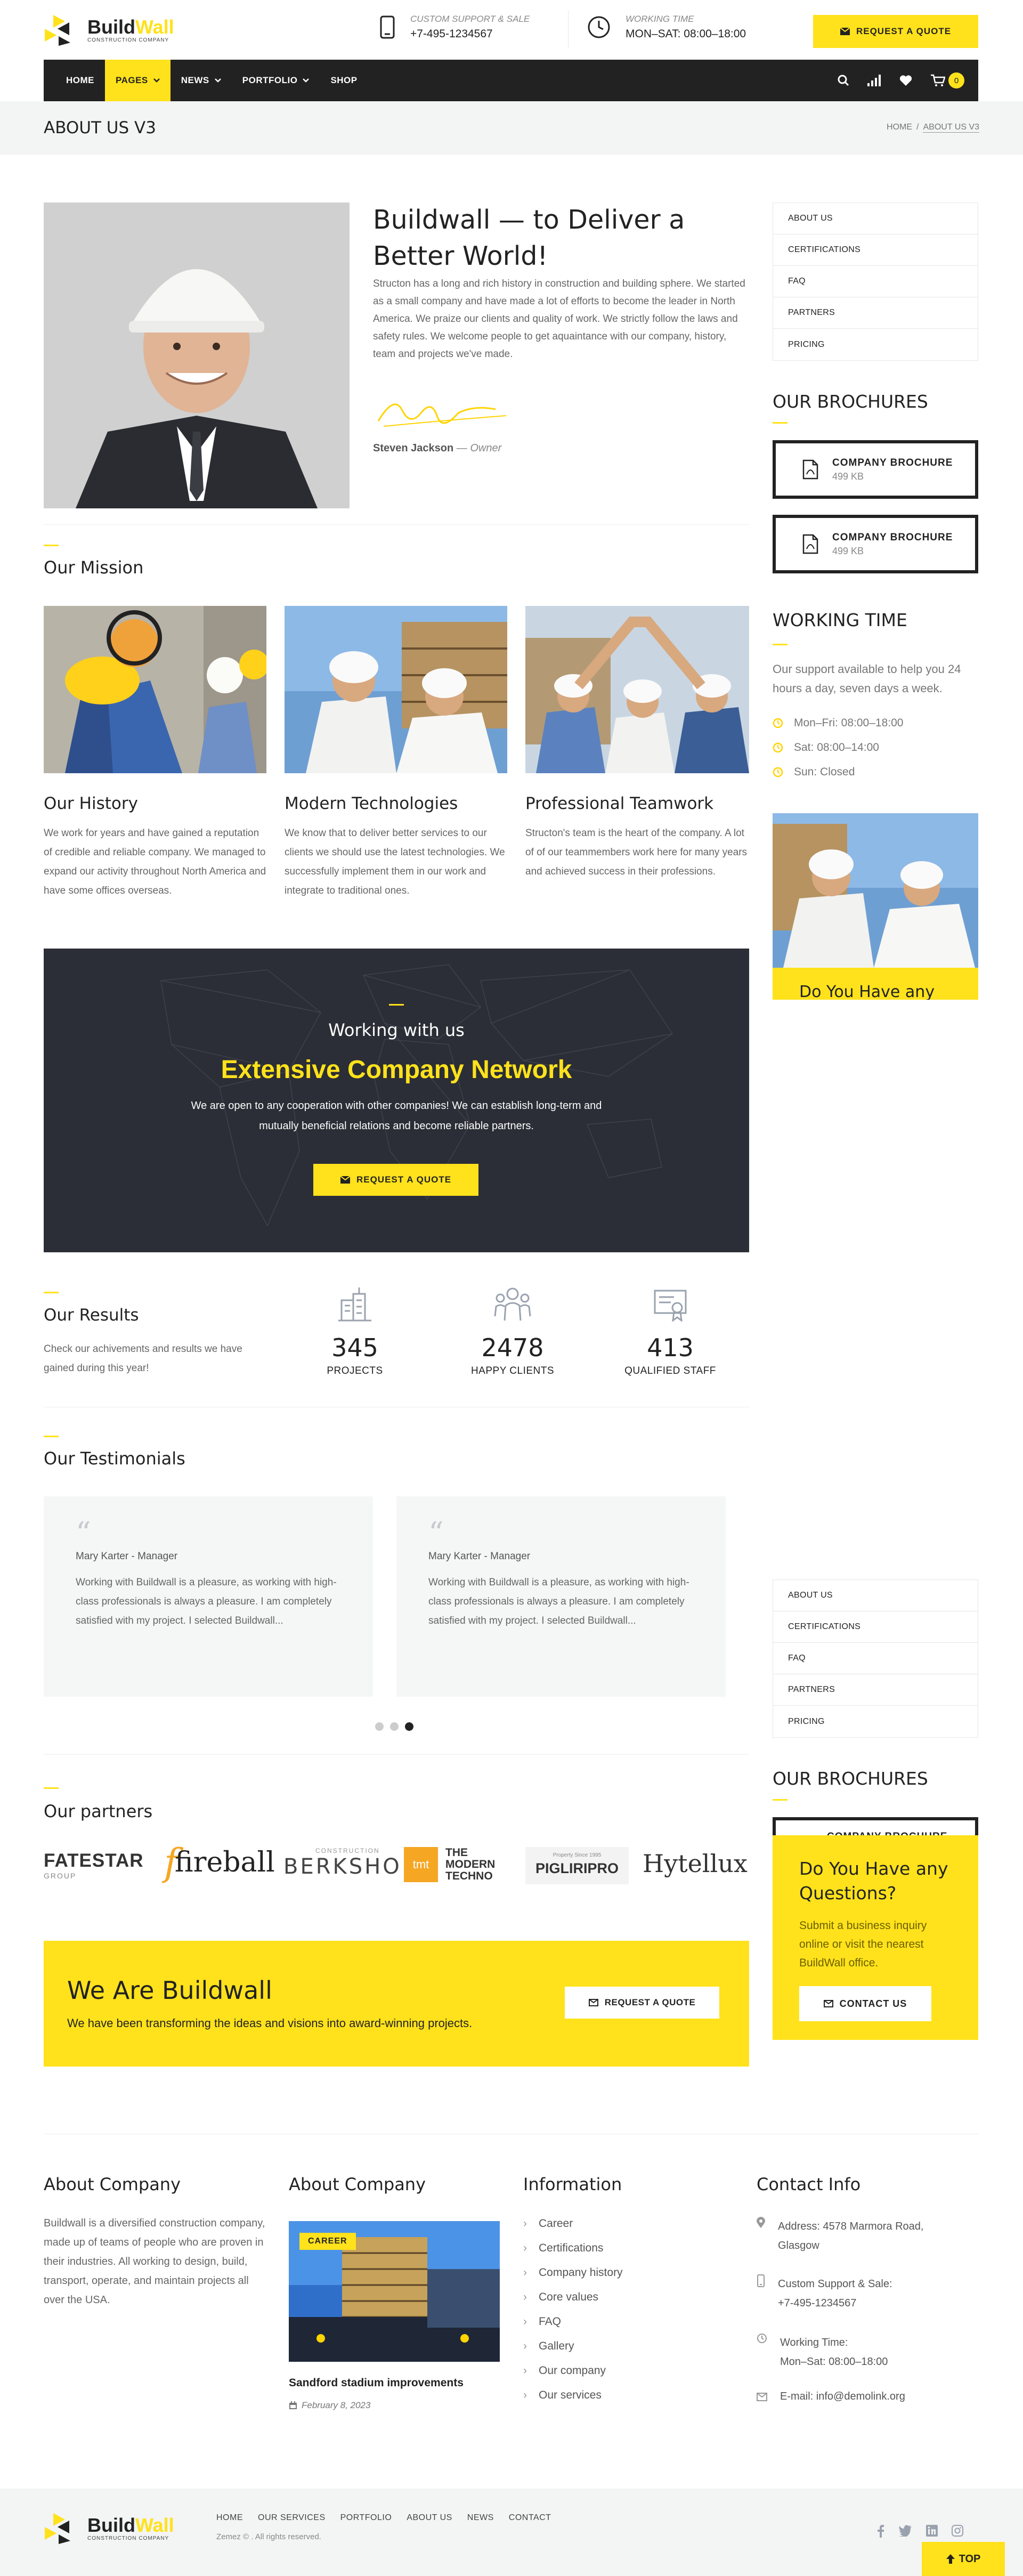  I want to click on brochure-title: COMPANY BROCHURE, so click(893, 462).